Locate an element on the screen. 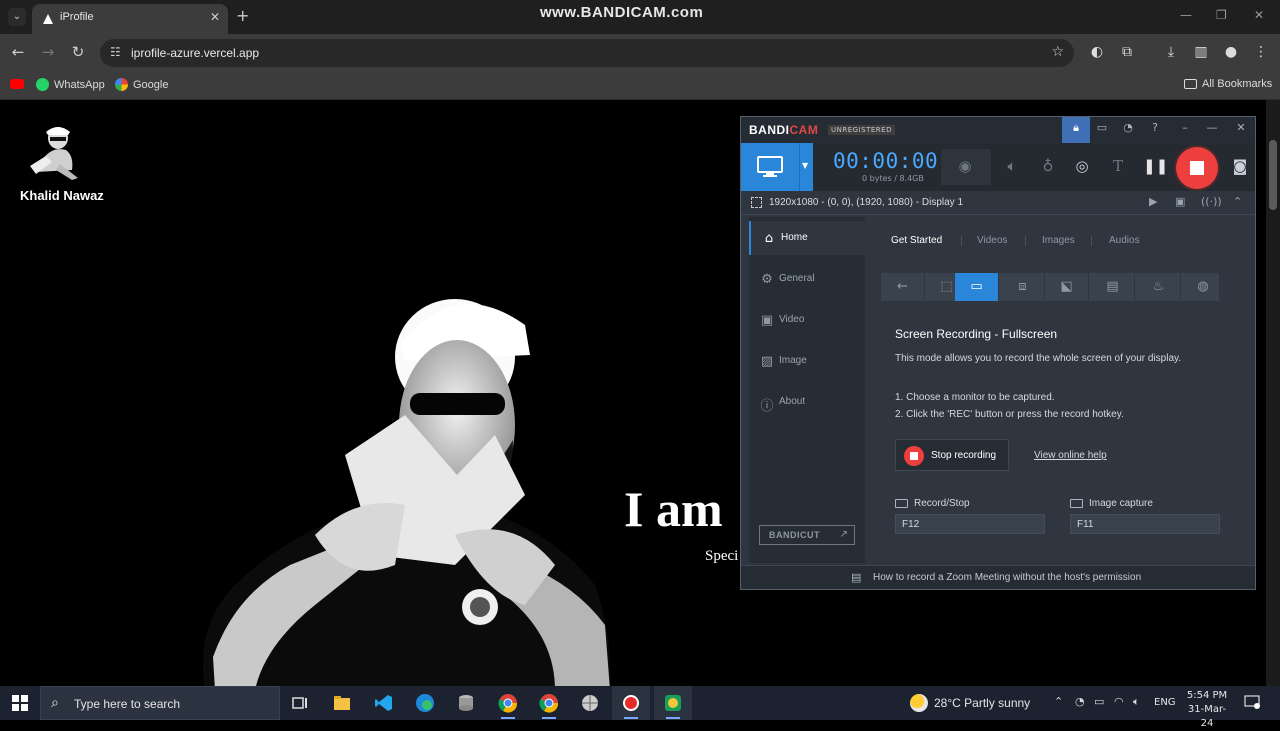 The height and width of the screenshot is (731, 1280). tab-search-chevron-icon: ⌄ is located at coordinates (17, 17).